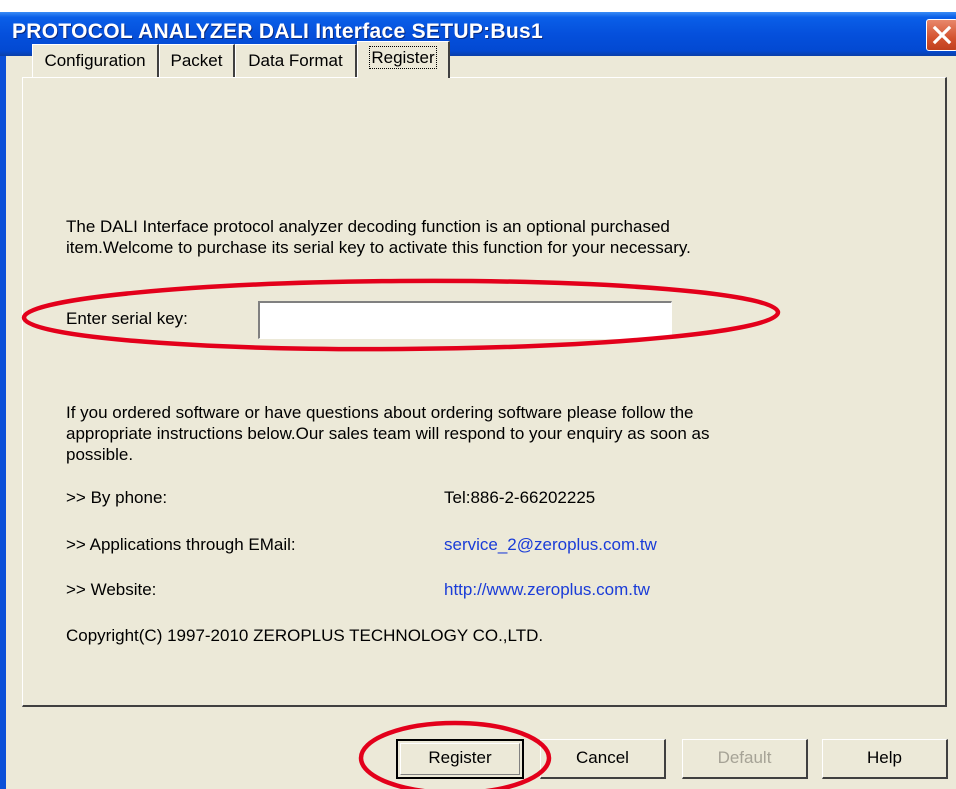 Image resolution: width=956 pixels, height=789 pixels. I want to click on serial-key-label: Enter serial key:, so click(127, 318).